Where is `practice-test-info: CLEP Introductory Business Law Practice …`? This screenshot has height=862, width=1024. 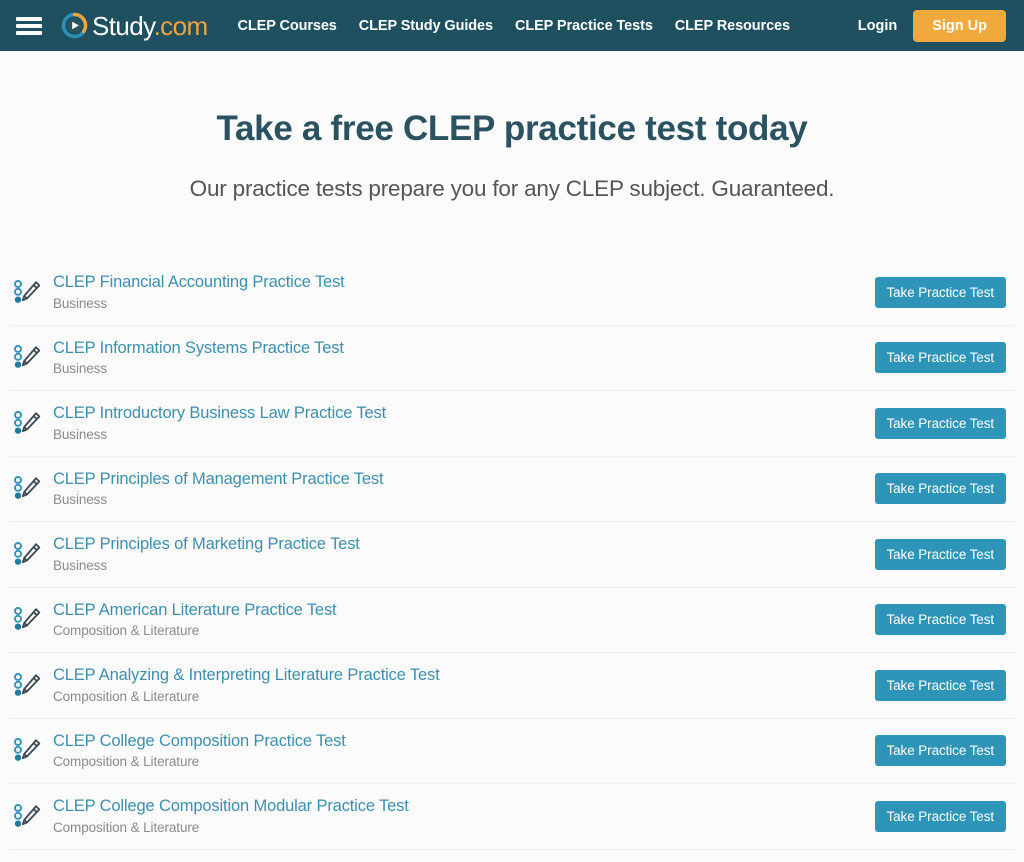 practice-test-info: CLEP Introductory Business Law Practice … is located at coordinates (464, 423).